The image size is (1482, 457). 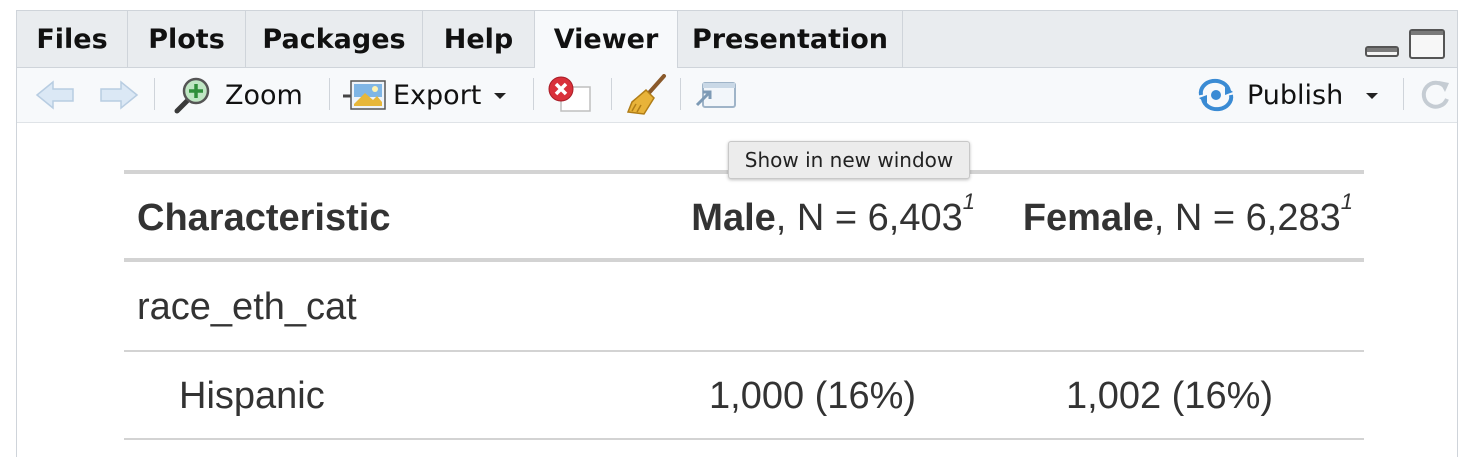 I want to click on tab-presentation: Presentation, so click(x=790, y=39).